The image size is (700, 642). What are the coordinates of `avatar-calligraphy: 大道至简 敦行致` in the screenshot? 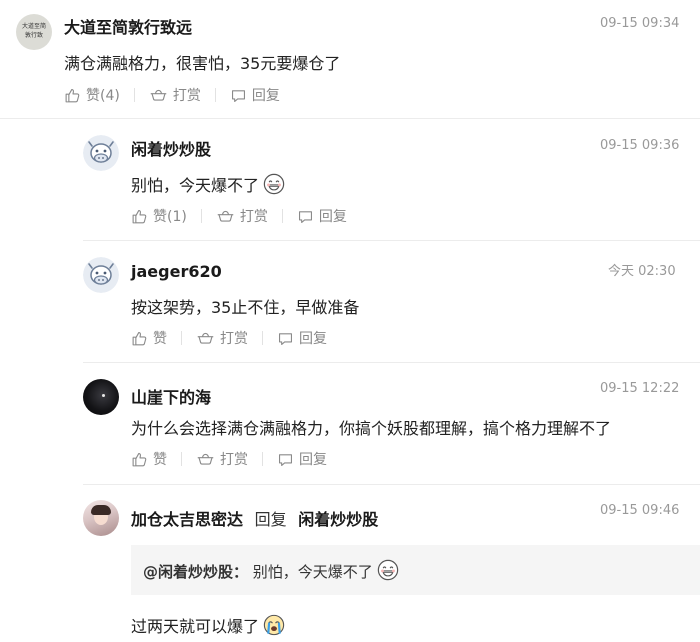 It's located at (33, 31).